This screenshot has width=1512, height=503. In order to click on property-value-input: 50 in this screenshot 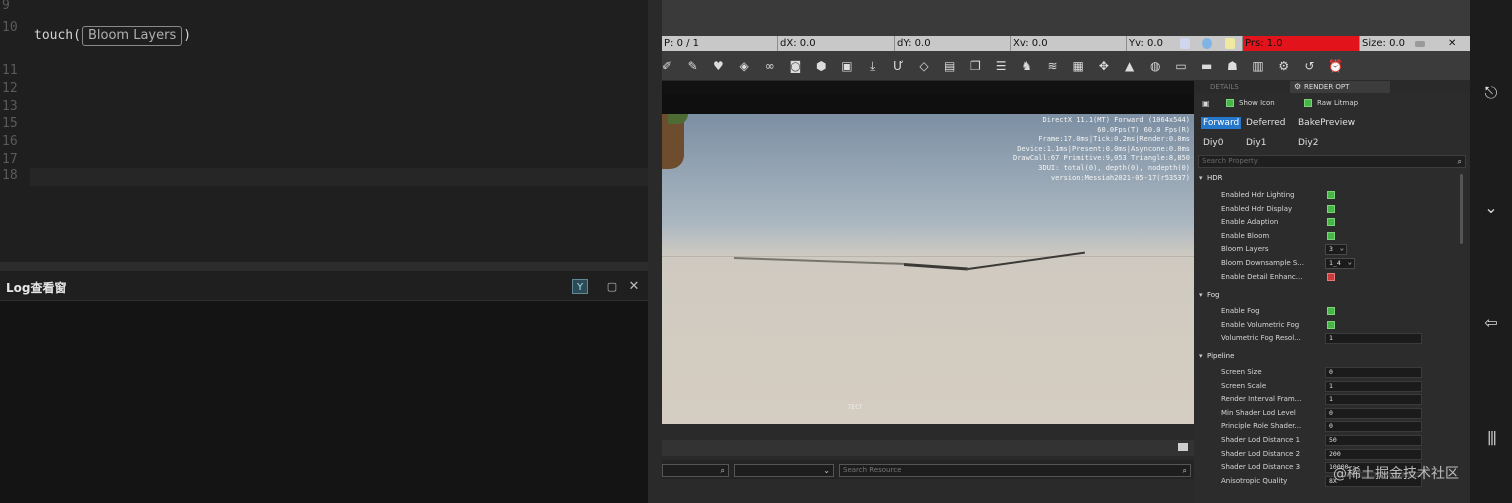, I will do `click(1373, 440)`.